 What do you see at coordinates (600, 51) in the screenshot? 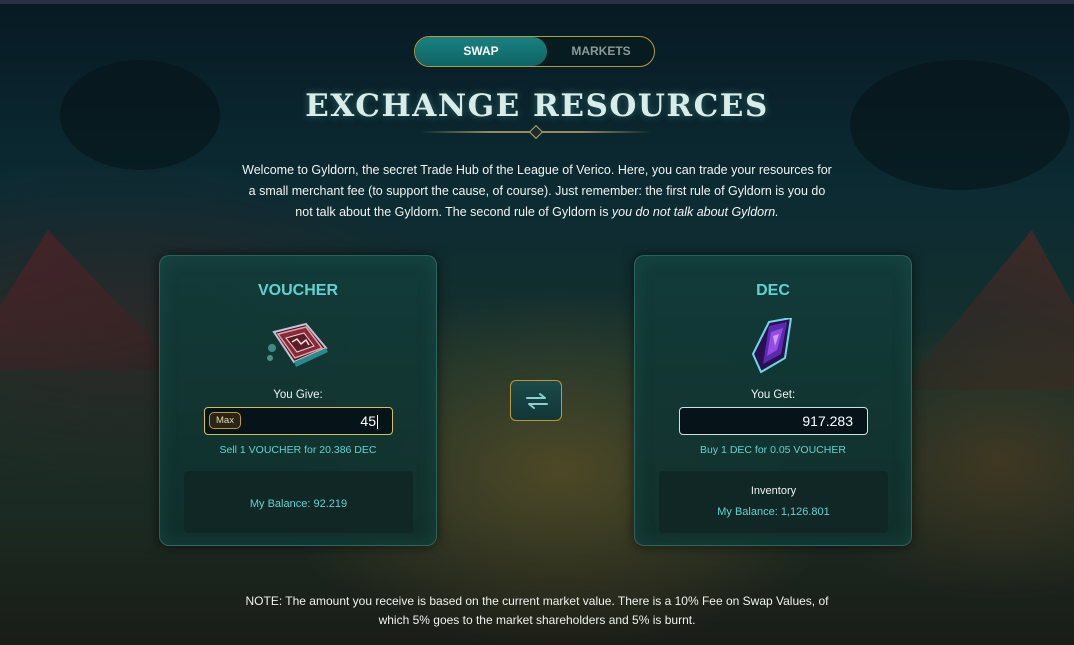
I see `tab-markets: MARKETS` at bounding box center [600, 51].